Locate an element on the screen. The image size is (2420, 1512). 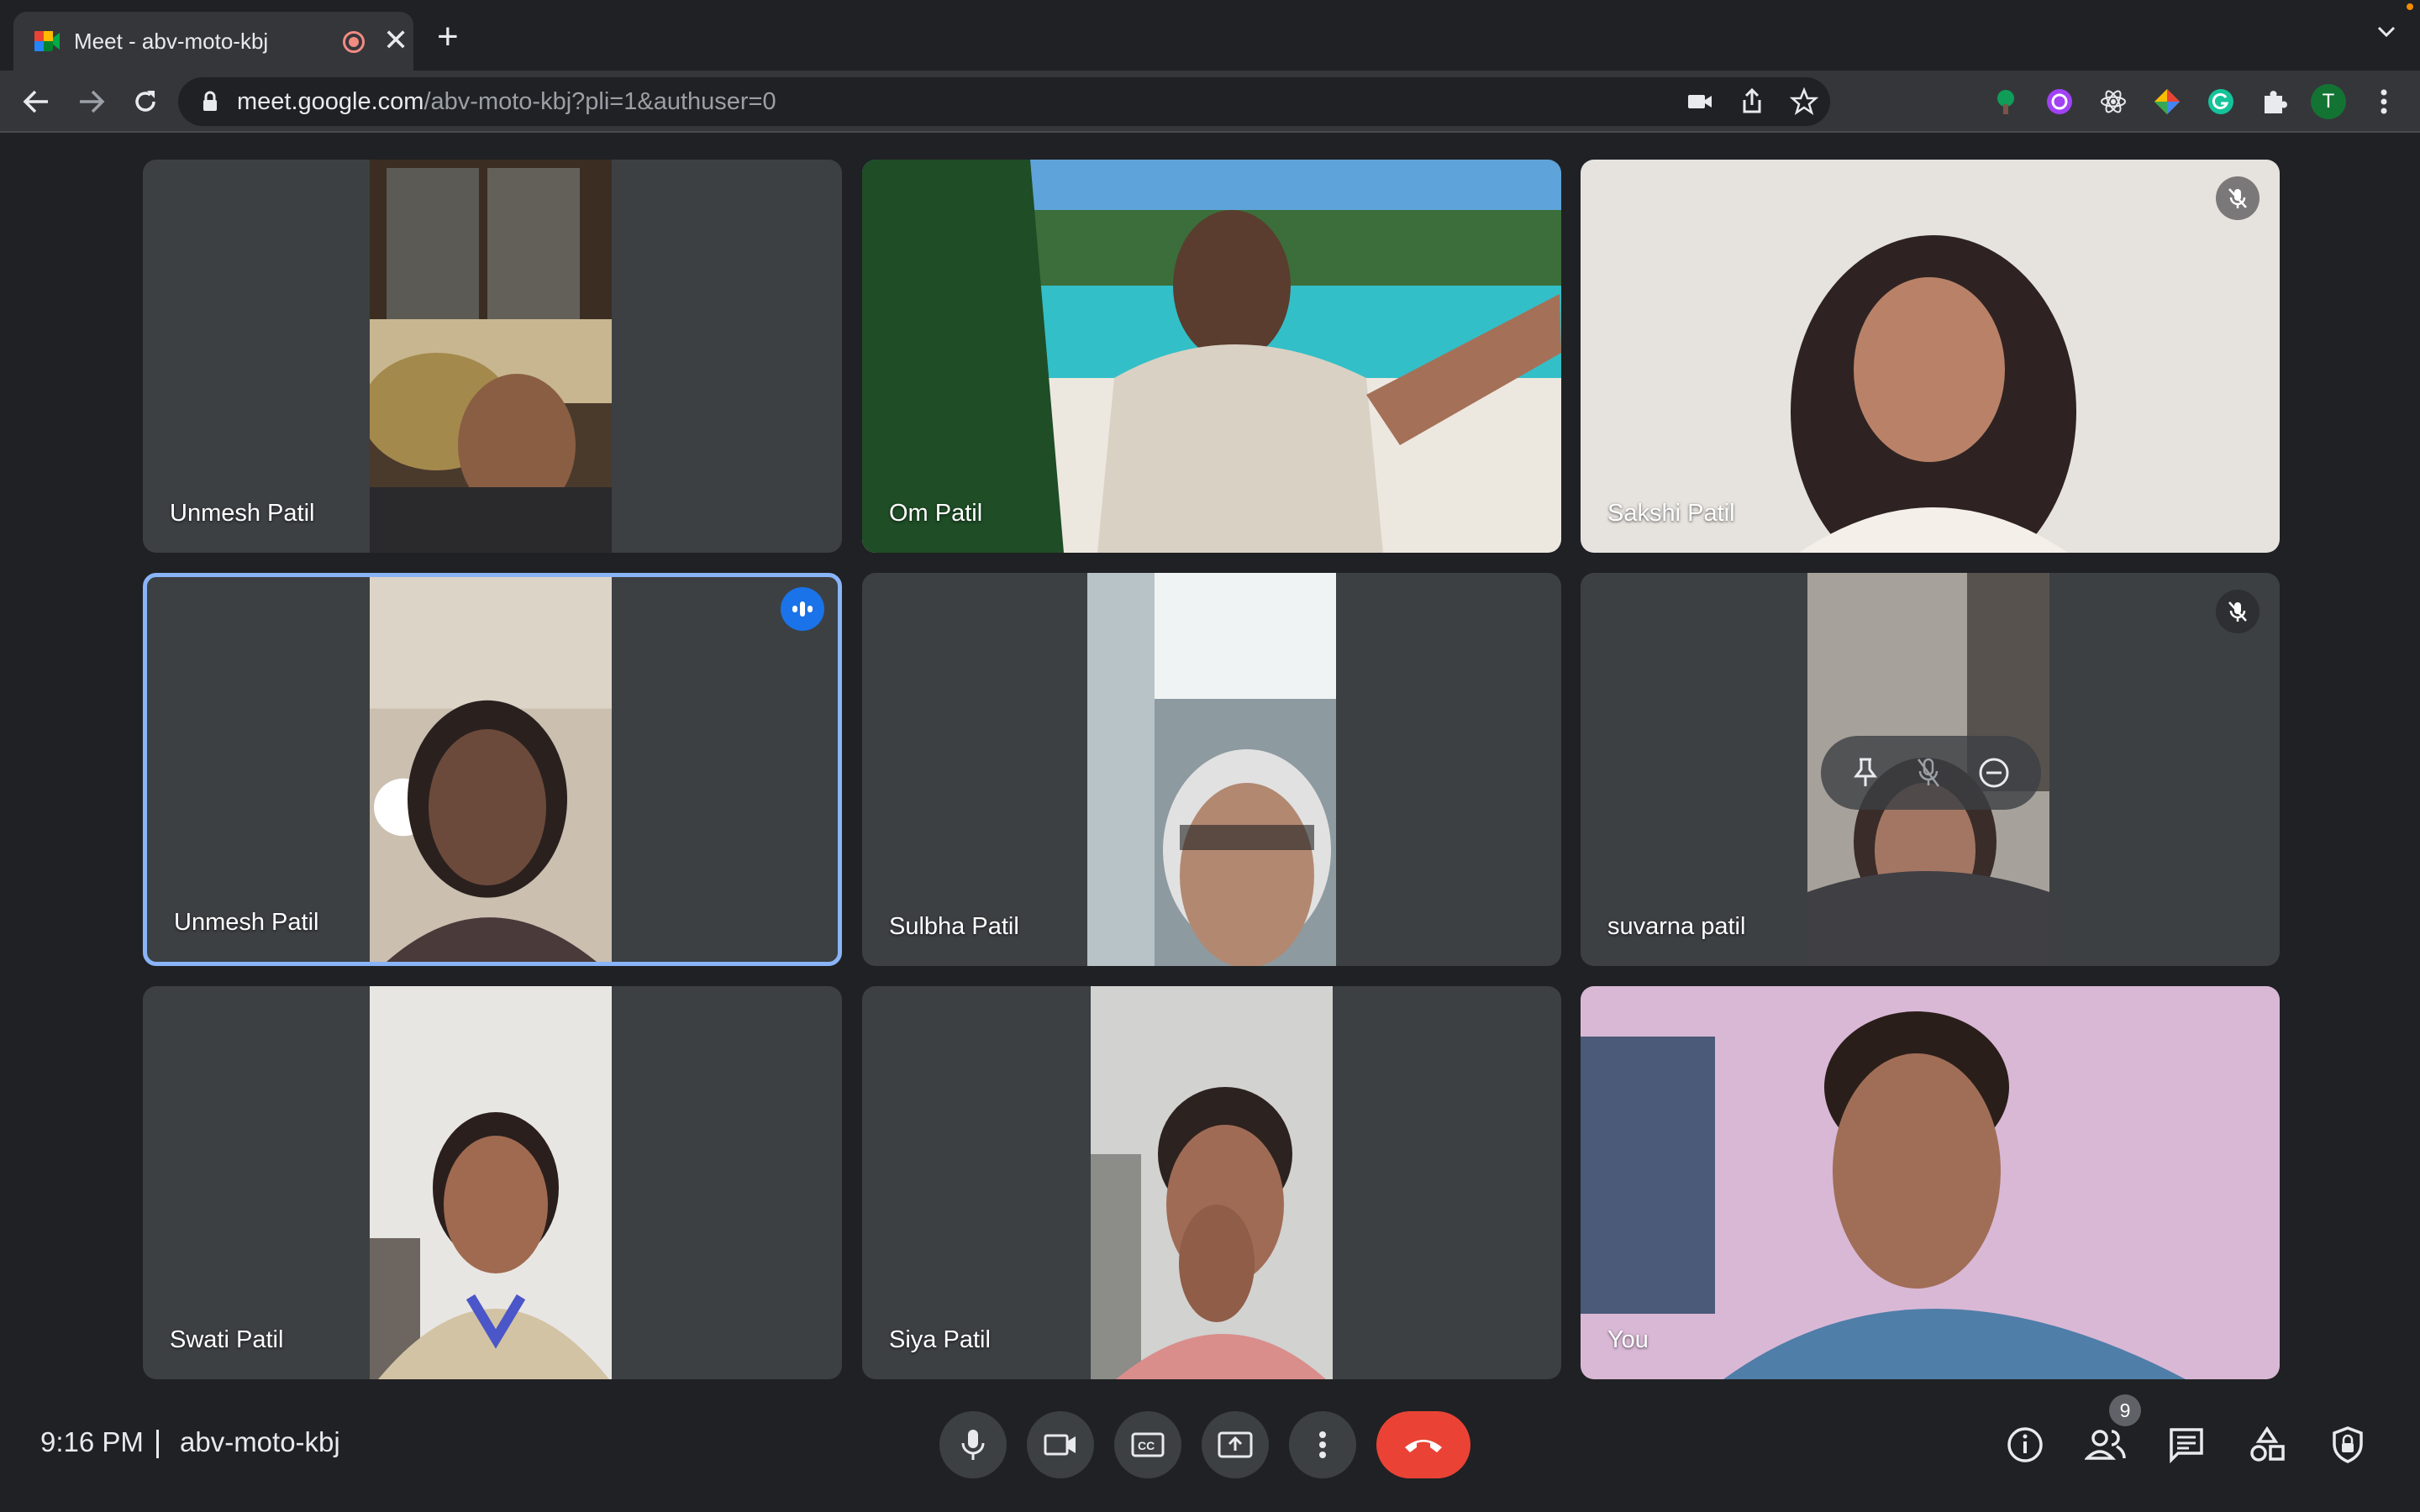
participant-tile: Om Patil is located at coordinates (1211, 356).